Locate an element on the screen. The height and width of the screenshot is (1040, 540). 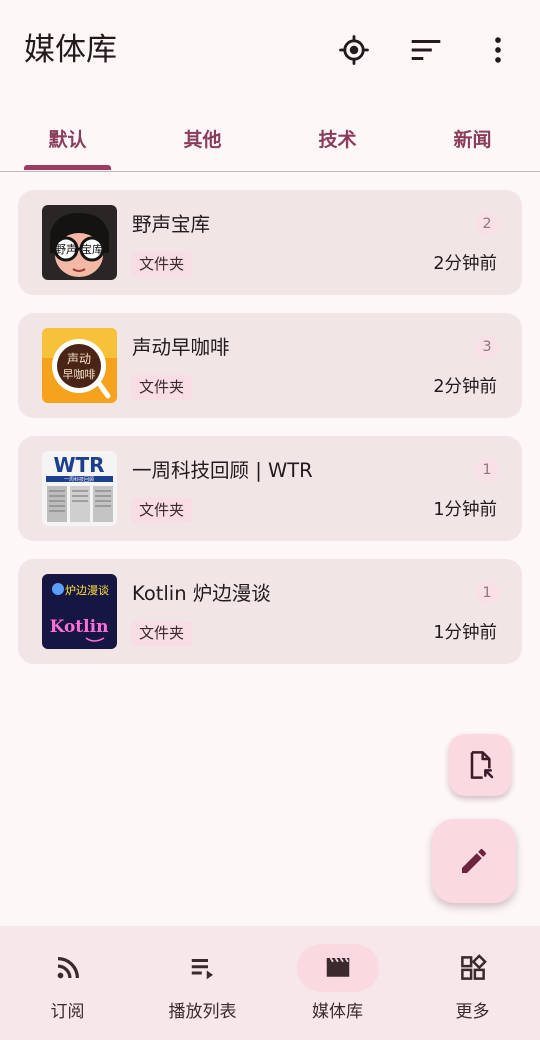
svg-text: 宝库 is located at coordinates (92, 249).